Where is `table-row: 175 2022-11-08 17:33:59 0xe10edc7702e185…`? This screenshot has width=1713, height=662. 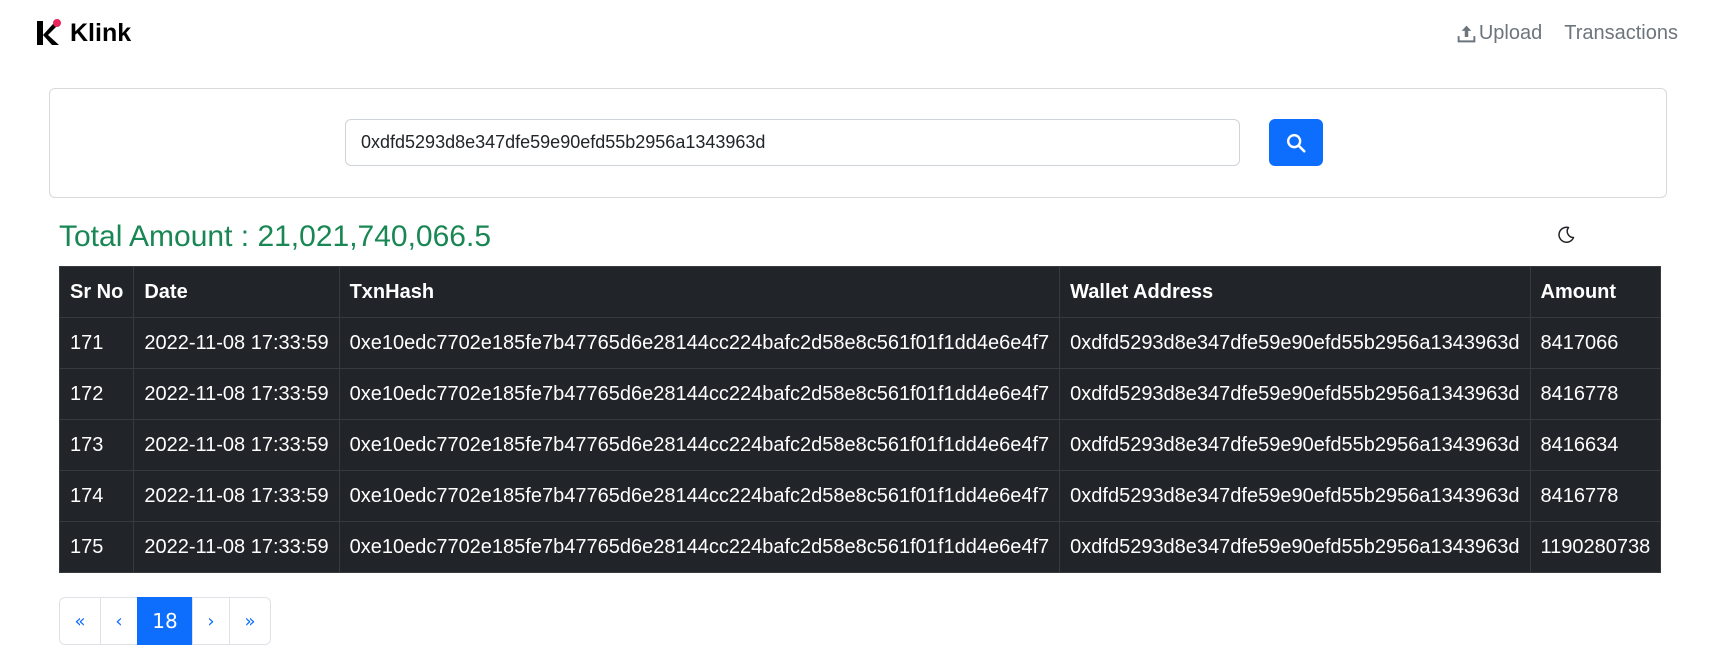 table-row: 175 2022-11-08 17:33:59 0xe10edc7702e185… is located at coordinates (860, 547).